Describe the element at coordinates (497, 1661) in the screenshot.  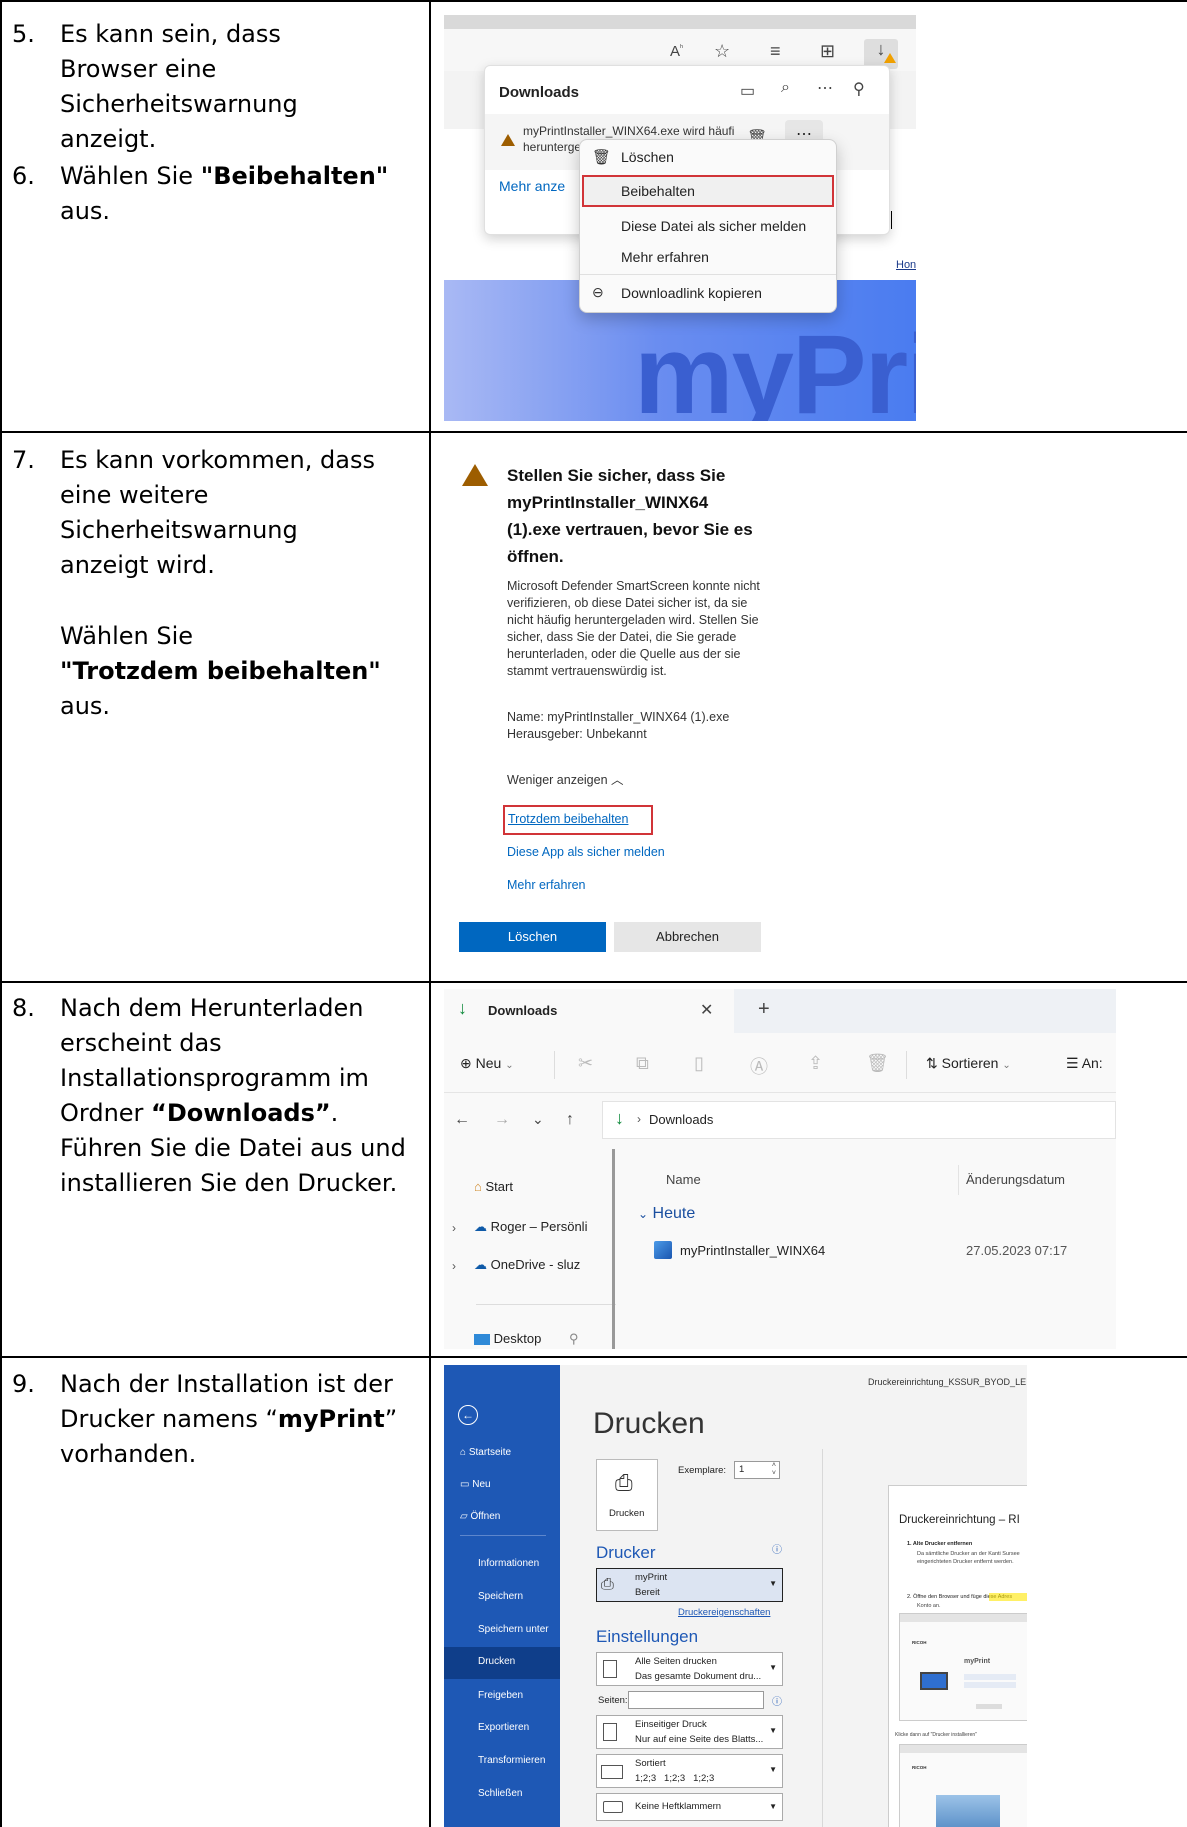
I see `nav-print-label: Drucken` at that location.